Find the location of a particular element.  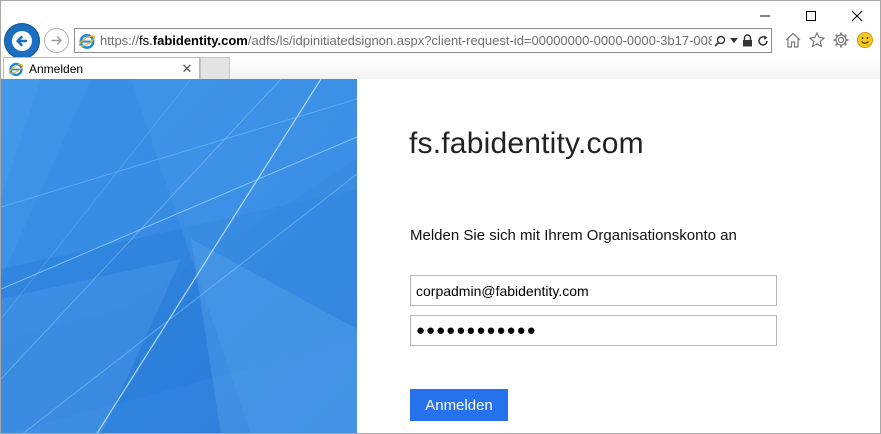

ie-logo-icon is located at coordinates (87, 41).